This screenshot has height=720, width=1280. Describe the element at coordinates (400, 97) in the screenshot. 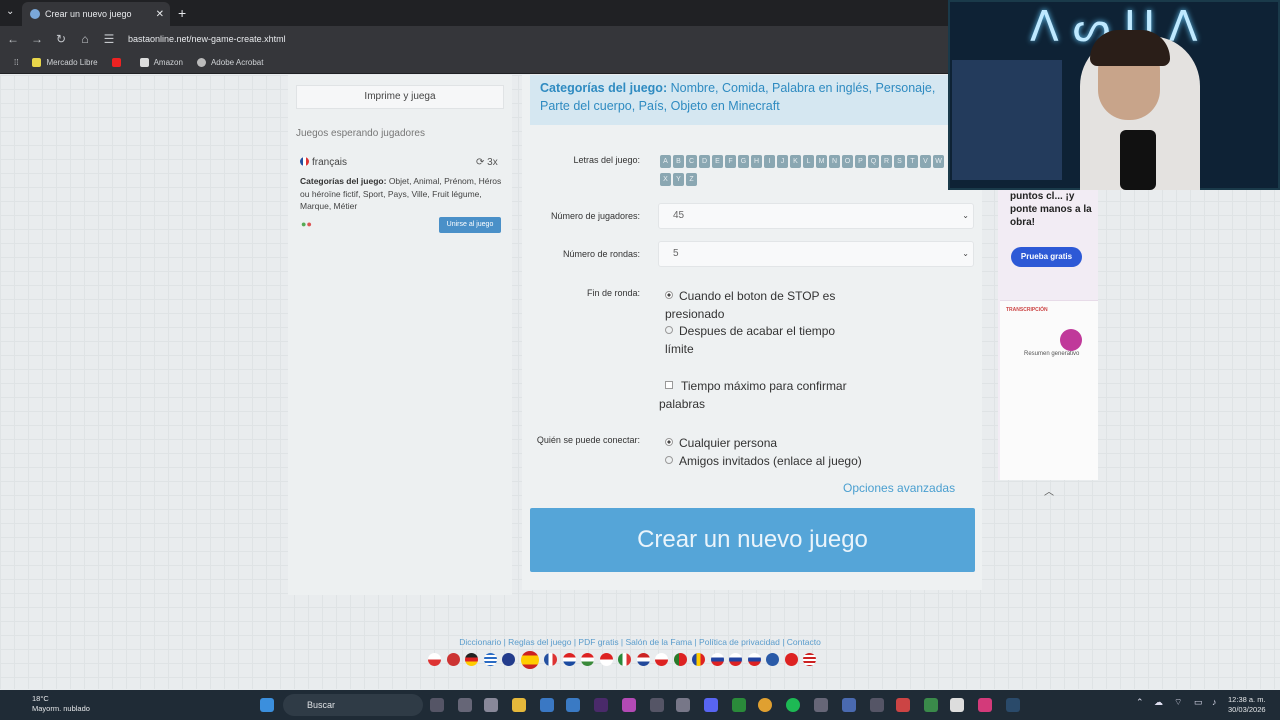

I see `print-and-play-button: Imprime y juega` at that location.